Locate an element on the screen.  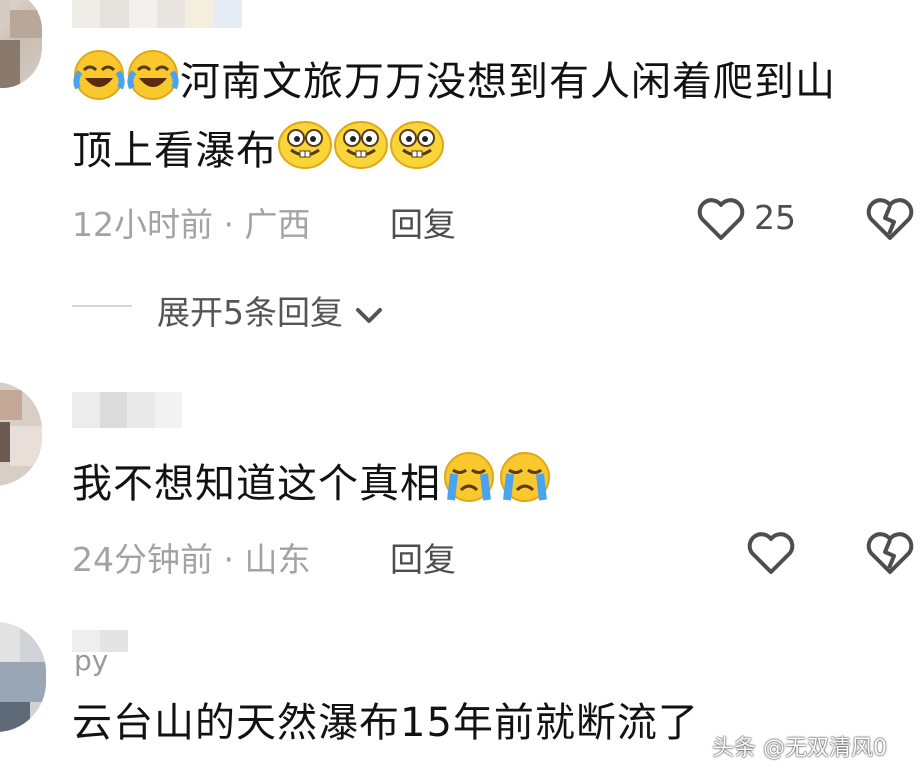
expand-divider is located at coordinates (102, 306).